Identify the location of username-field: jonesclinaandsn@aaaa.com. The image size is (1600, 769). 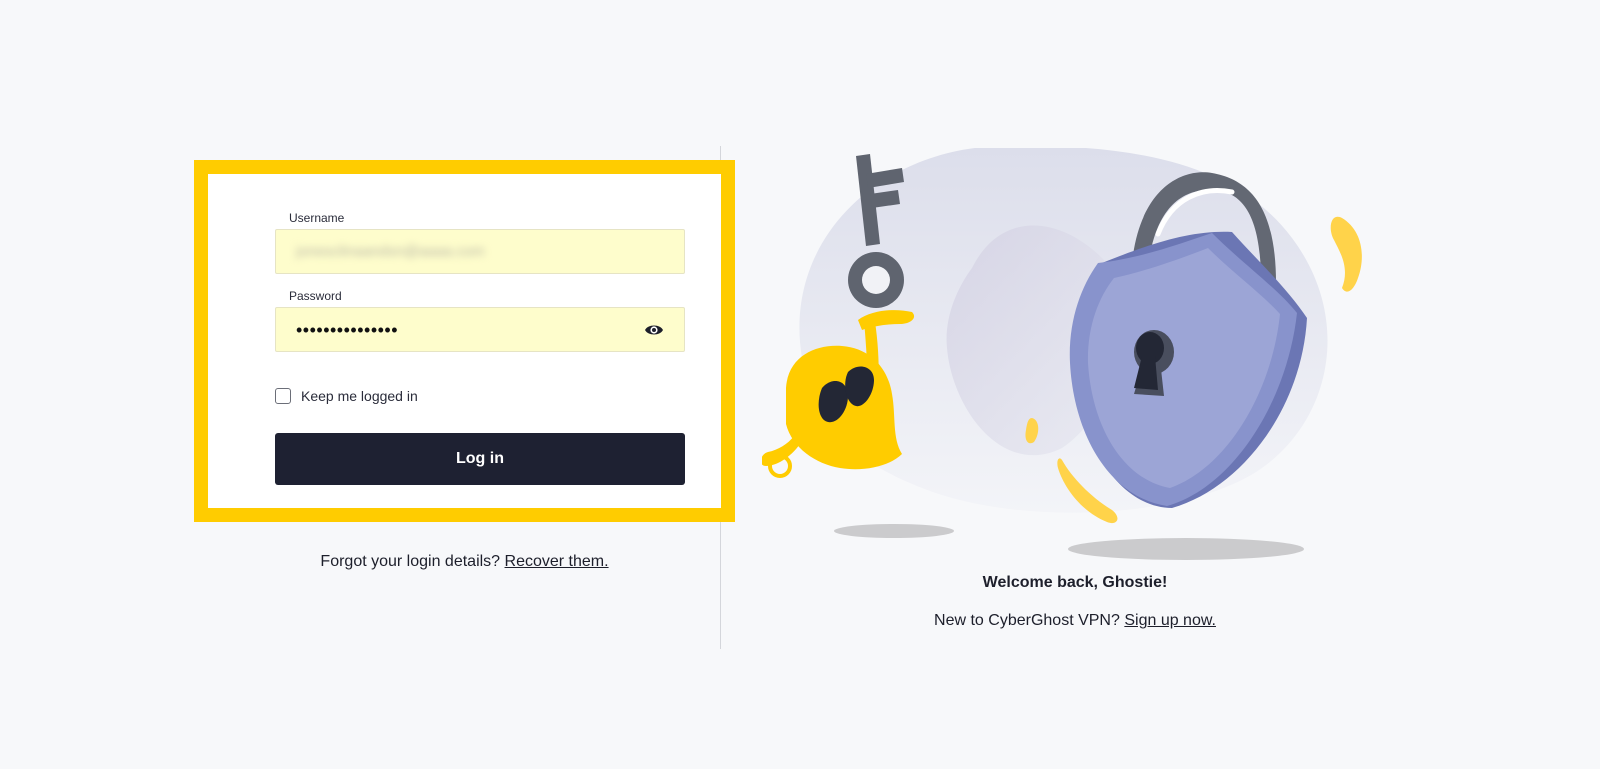
(480, 251).